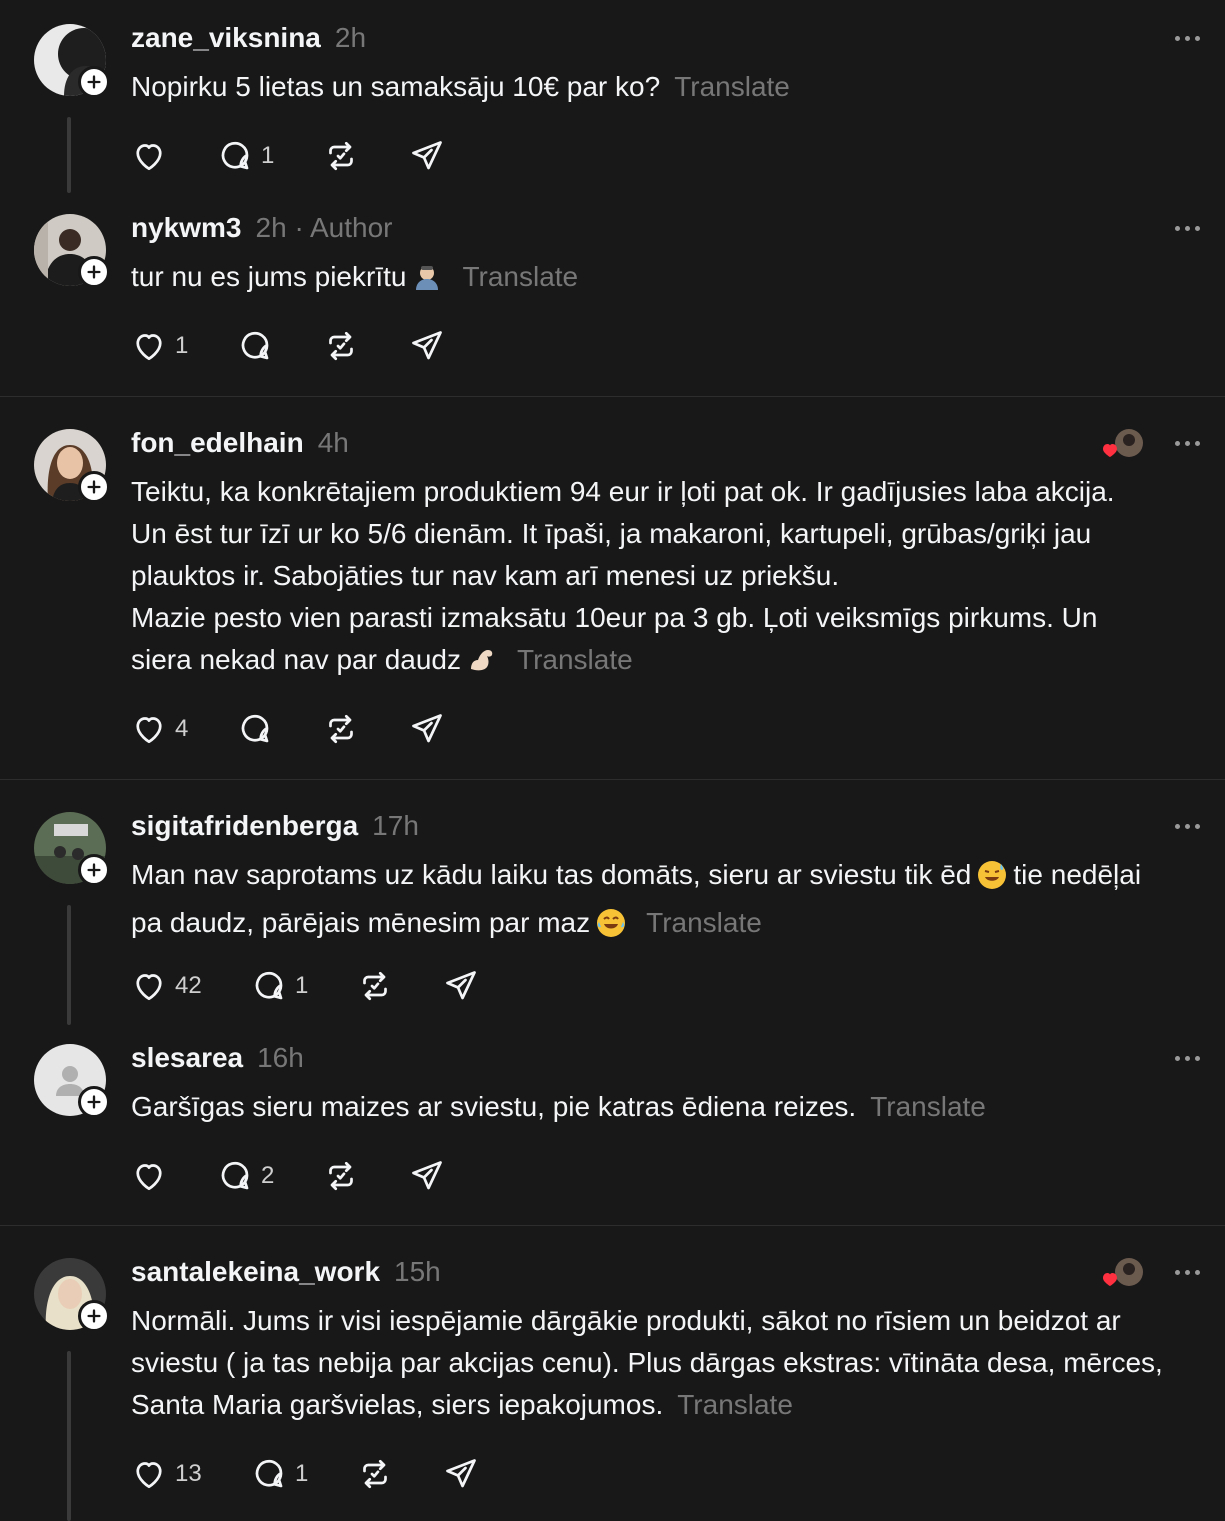 This screenshot has width=1225, height=1521. Describe the element at coordinates (188, 985) in the screenshot. I see `like-count: 42` at that location.